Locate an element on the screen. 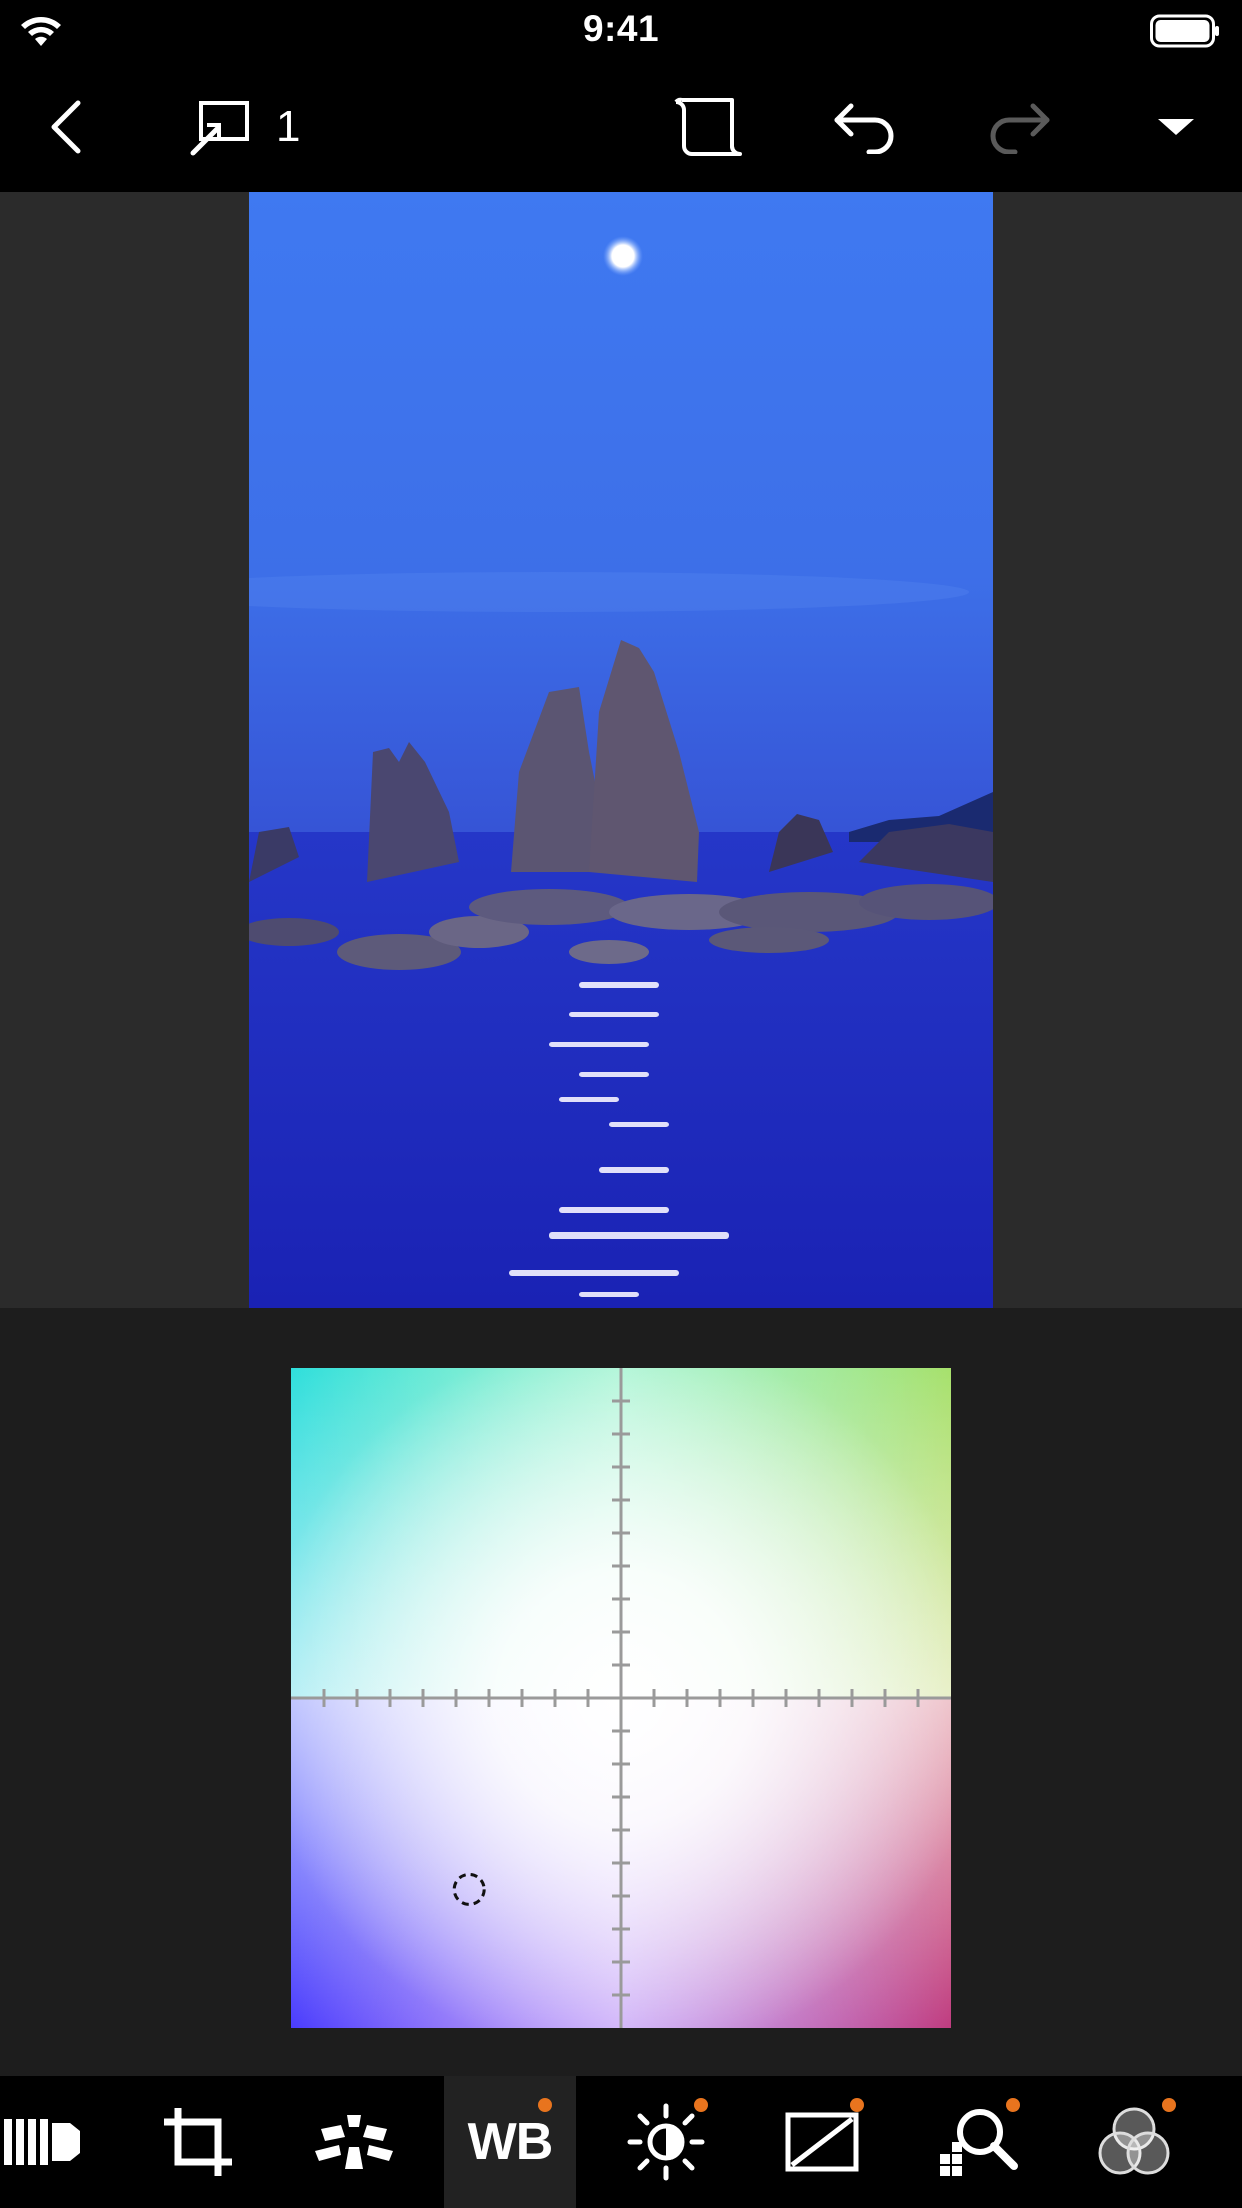  presets-icon is located at coordinates (42, 2142).